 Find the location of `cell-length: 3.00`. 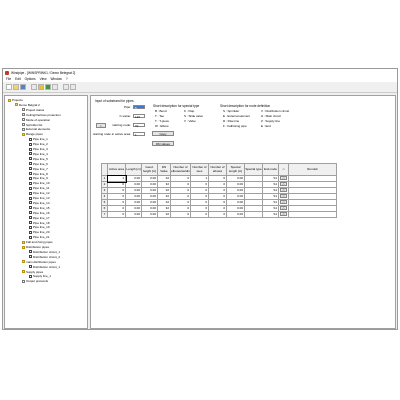

cell-length: 3.00 is located at coordinates (133, 214).